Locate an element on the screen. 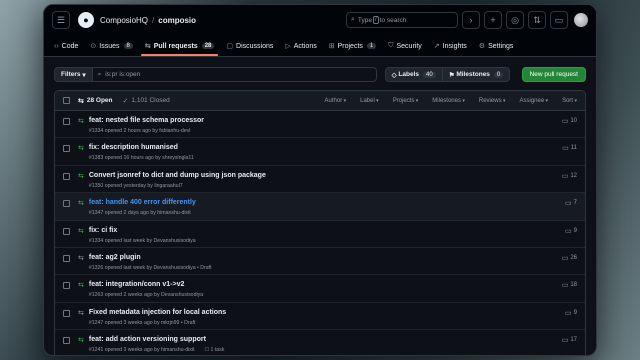 The height and width of the screenshot is (360, 640). milestones-button: ⚑ Milestones 0 is located at coordinates (476, 74).